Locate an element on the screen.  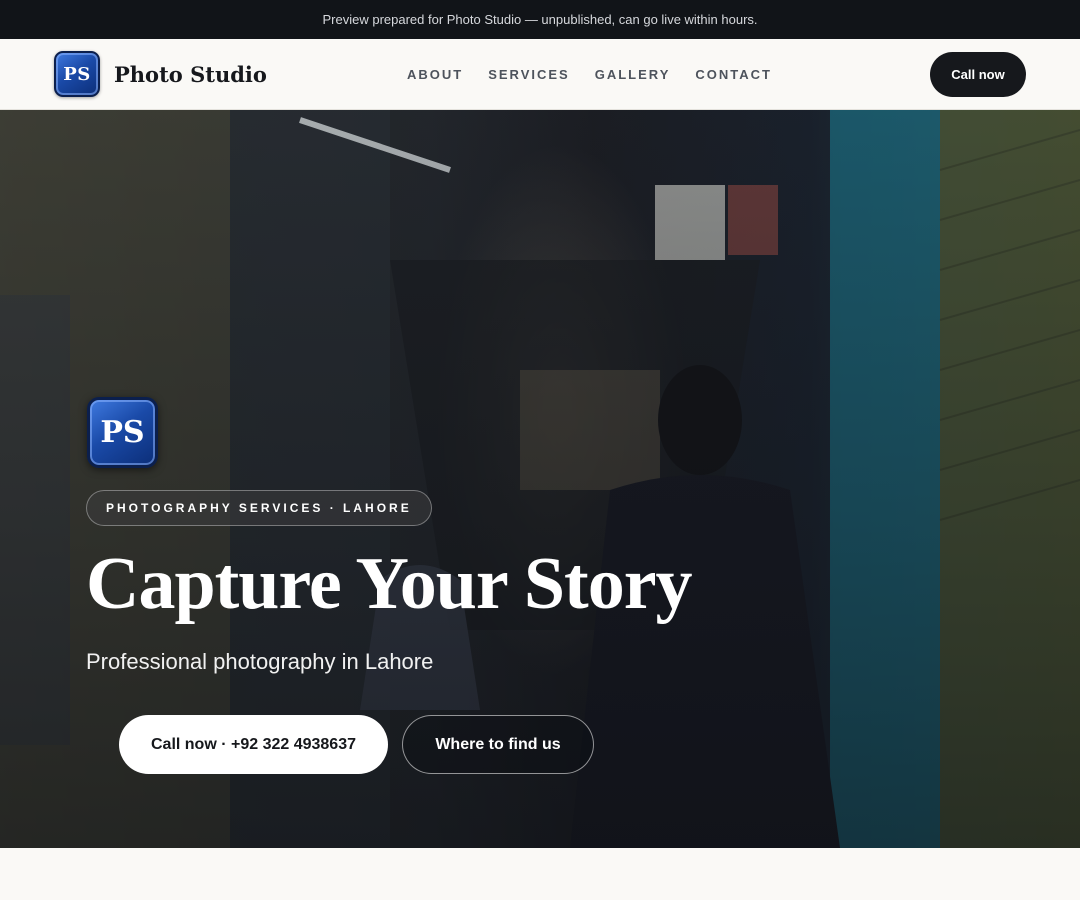
nav-link-contact: CONTACT is located at coordinates (733, 74).